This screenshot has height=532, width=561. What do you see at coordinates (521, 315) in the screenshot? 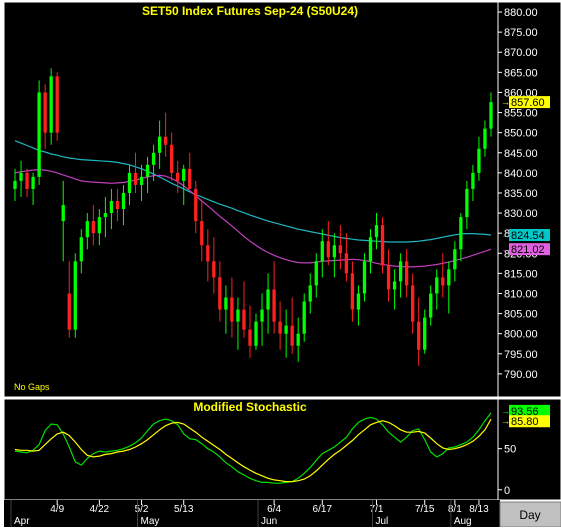
I see `price-tick-label: 805.00` at bounding box center [521, 315].